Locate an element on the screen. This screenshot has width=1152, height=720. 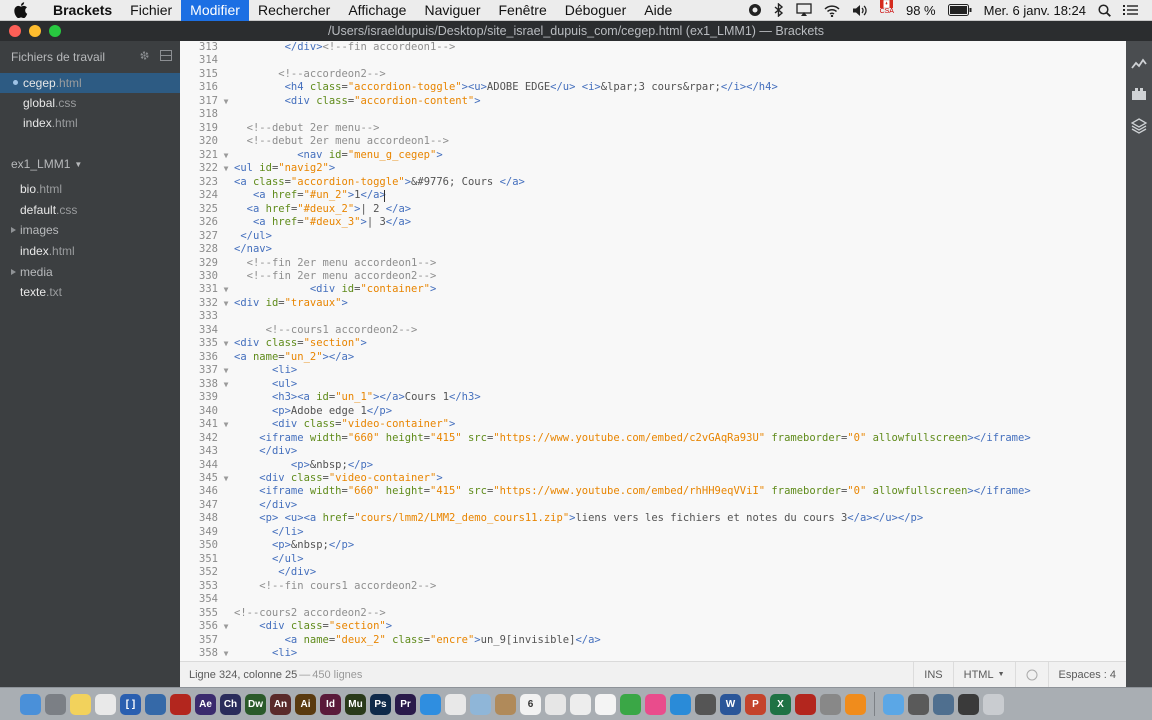
split-view-icon is located at coordinates (166, 57).